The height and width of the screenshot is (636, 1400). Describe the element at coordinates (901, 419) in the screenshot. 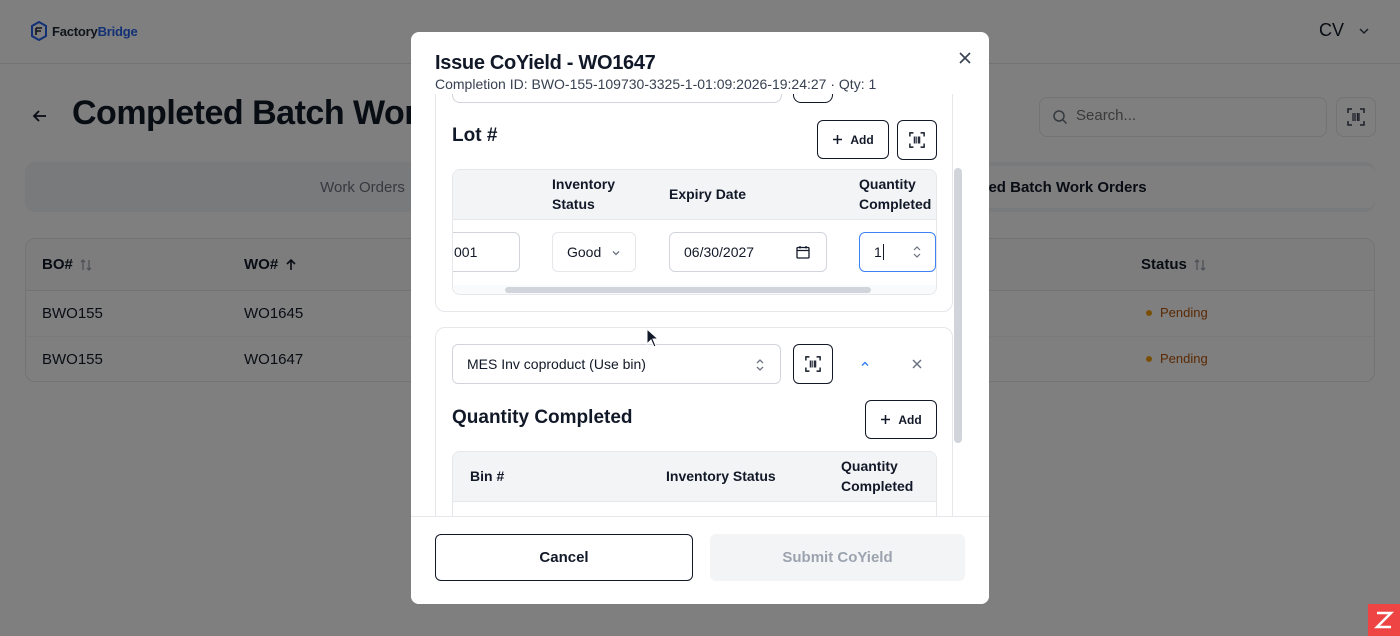

I see `add-bin-button: Add` at that location.